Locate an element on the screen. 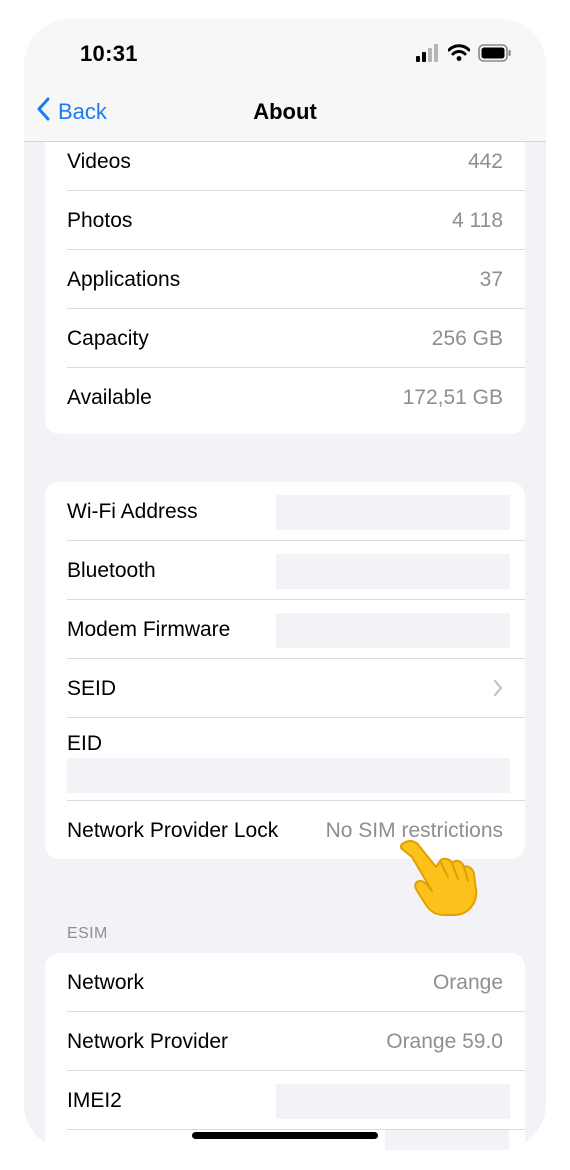 This screenshot has height=1170, width=570. home-indicator is located at coordinates (285, 1135).